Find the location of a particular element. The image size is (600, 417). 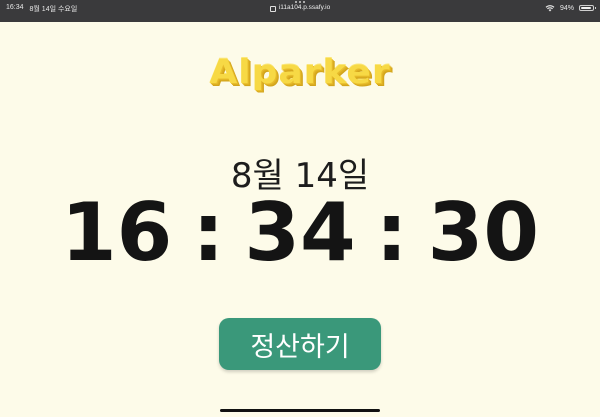

more-dots-icon is located at coordinates (300, 2).